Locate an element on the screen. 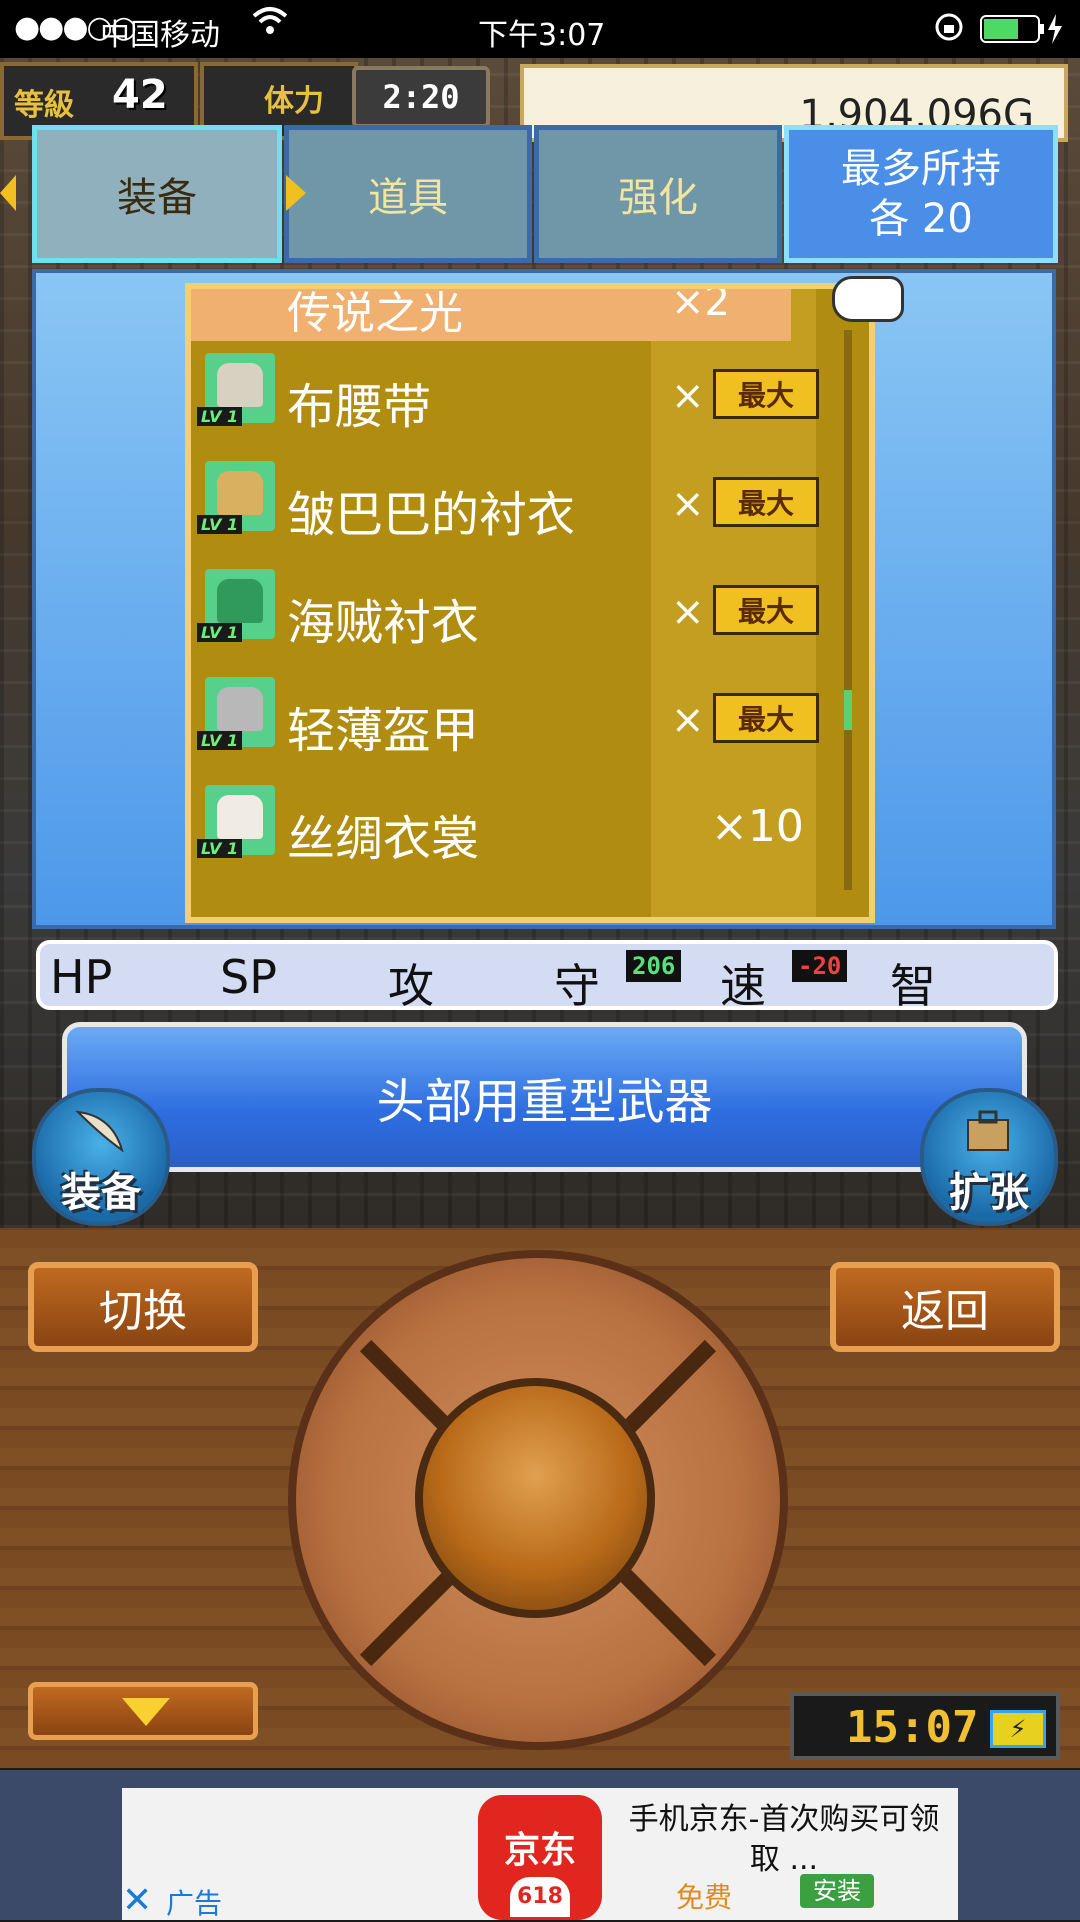 Image resolution: width=1080 pixels, height=1922 pixels. sword-icon is located at coordinates (99, 1131).